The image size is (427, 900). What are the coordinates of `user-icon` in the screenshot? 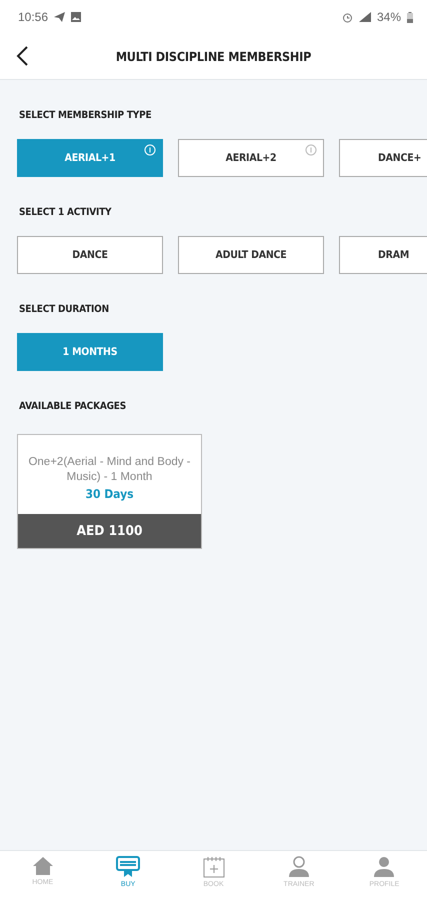 It's located at (384, 867).